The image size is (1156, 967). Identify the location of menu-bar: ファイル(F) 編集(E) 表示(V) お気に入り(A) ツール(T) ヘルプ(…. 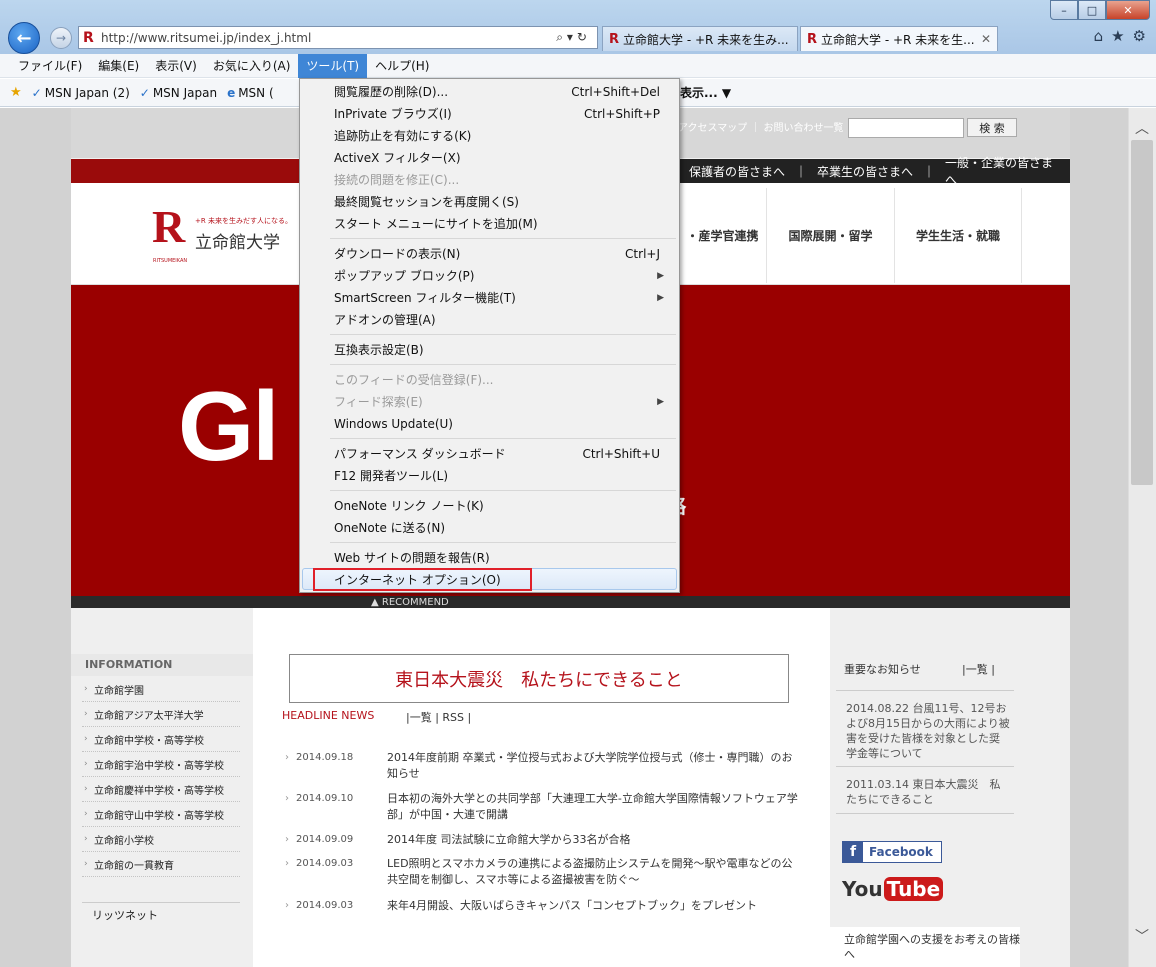
(578, 65).